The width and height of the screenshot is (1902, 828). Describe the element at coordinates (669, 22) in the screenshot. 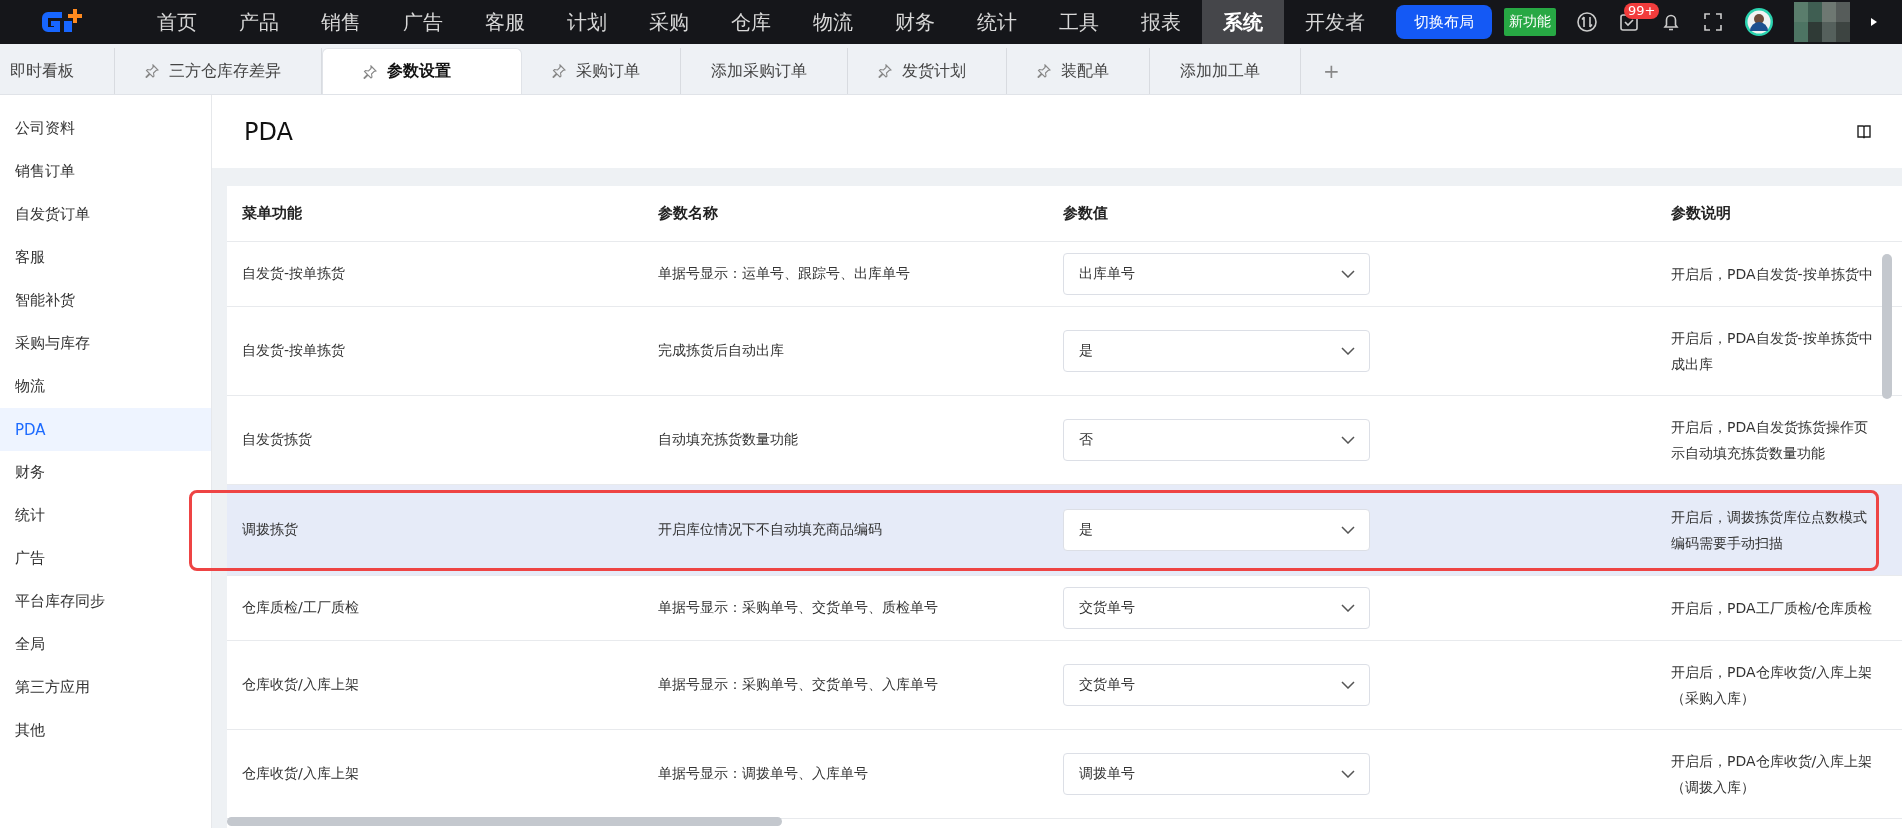

I see `nav-item: 采购` at that location.